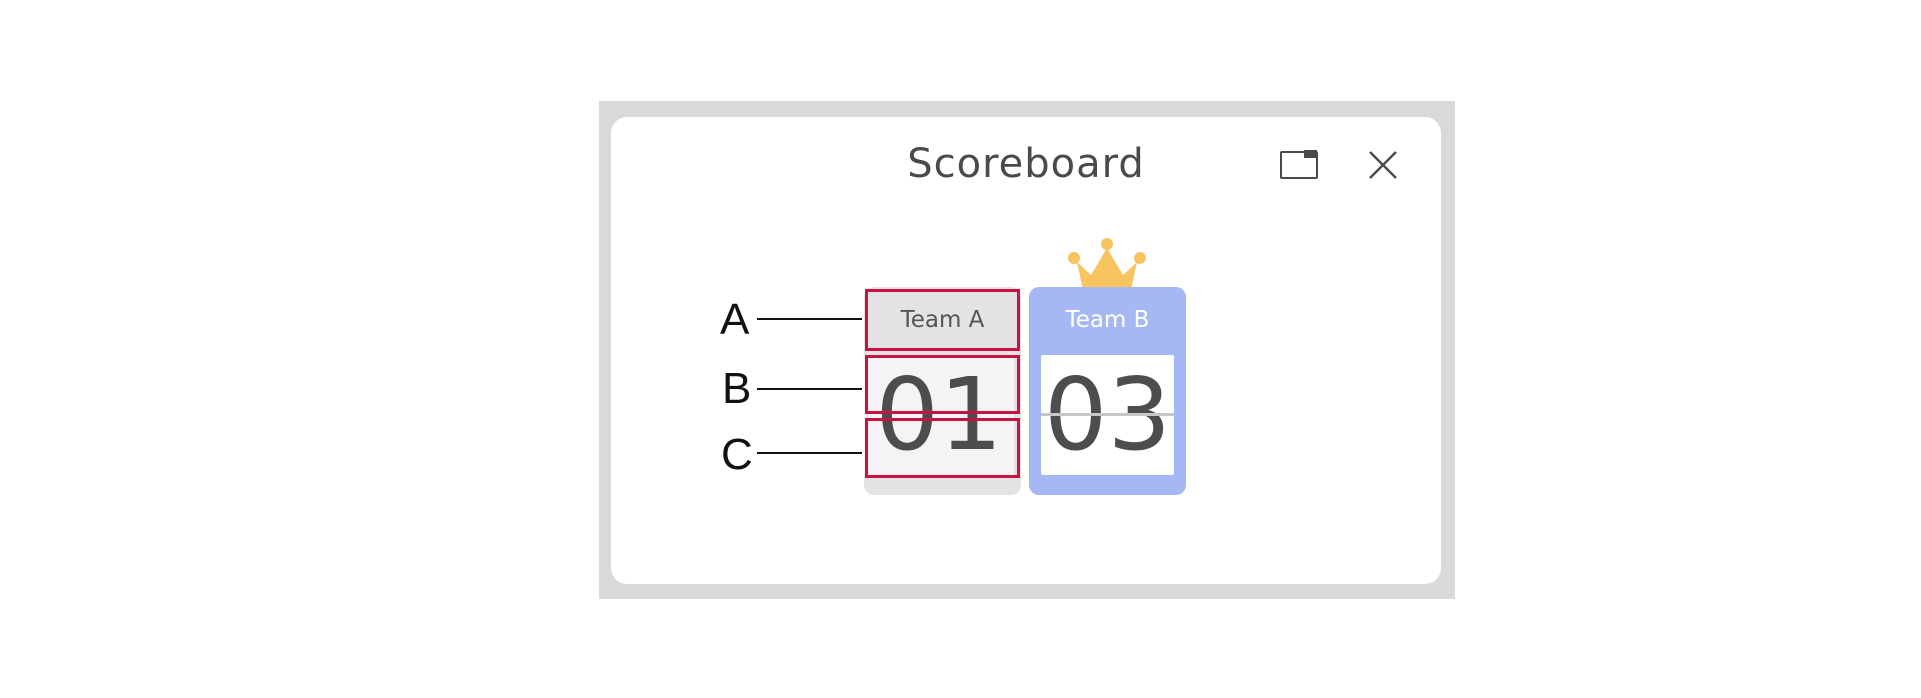 This screenshot has width=1921, height=698. Describe the element at coordinates (809, 389) in the screenshot. I see `callout-b-line` at that location.